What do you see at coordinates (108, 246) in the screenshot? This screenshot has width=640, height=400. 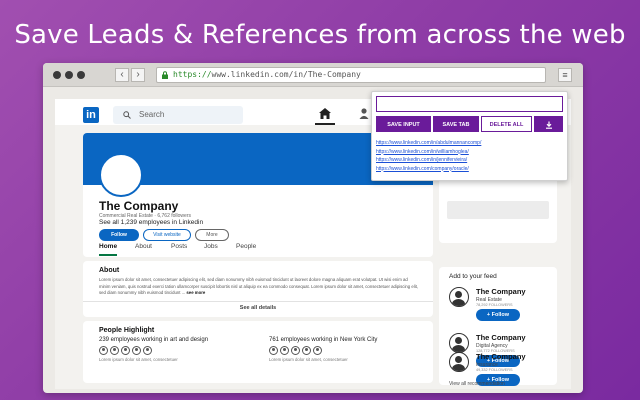 I see `tab-home: Home` at bounding box center [108, 246].